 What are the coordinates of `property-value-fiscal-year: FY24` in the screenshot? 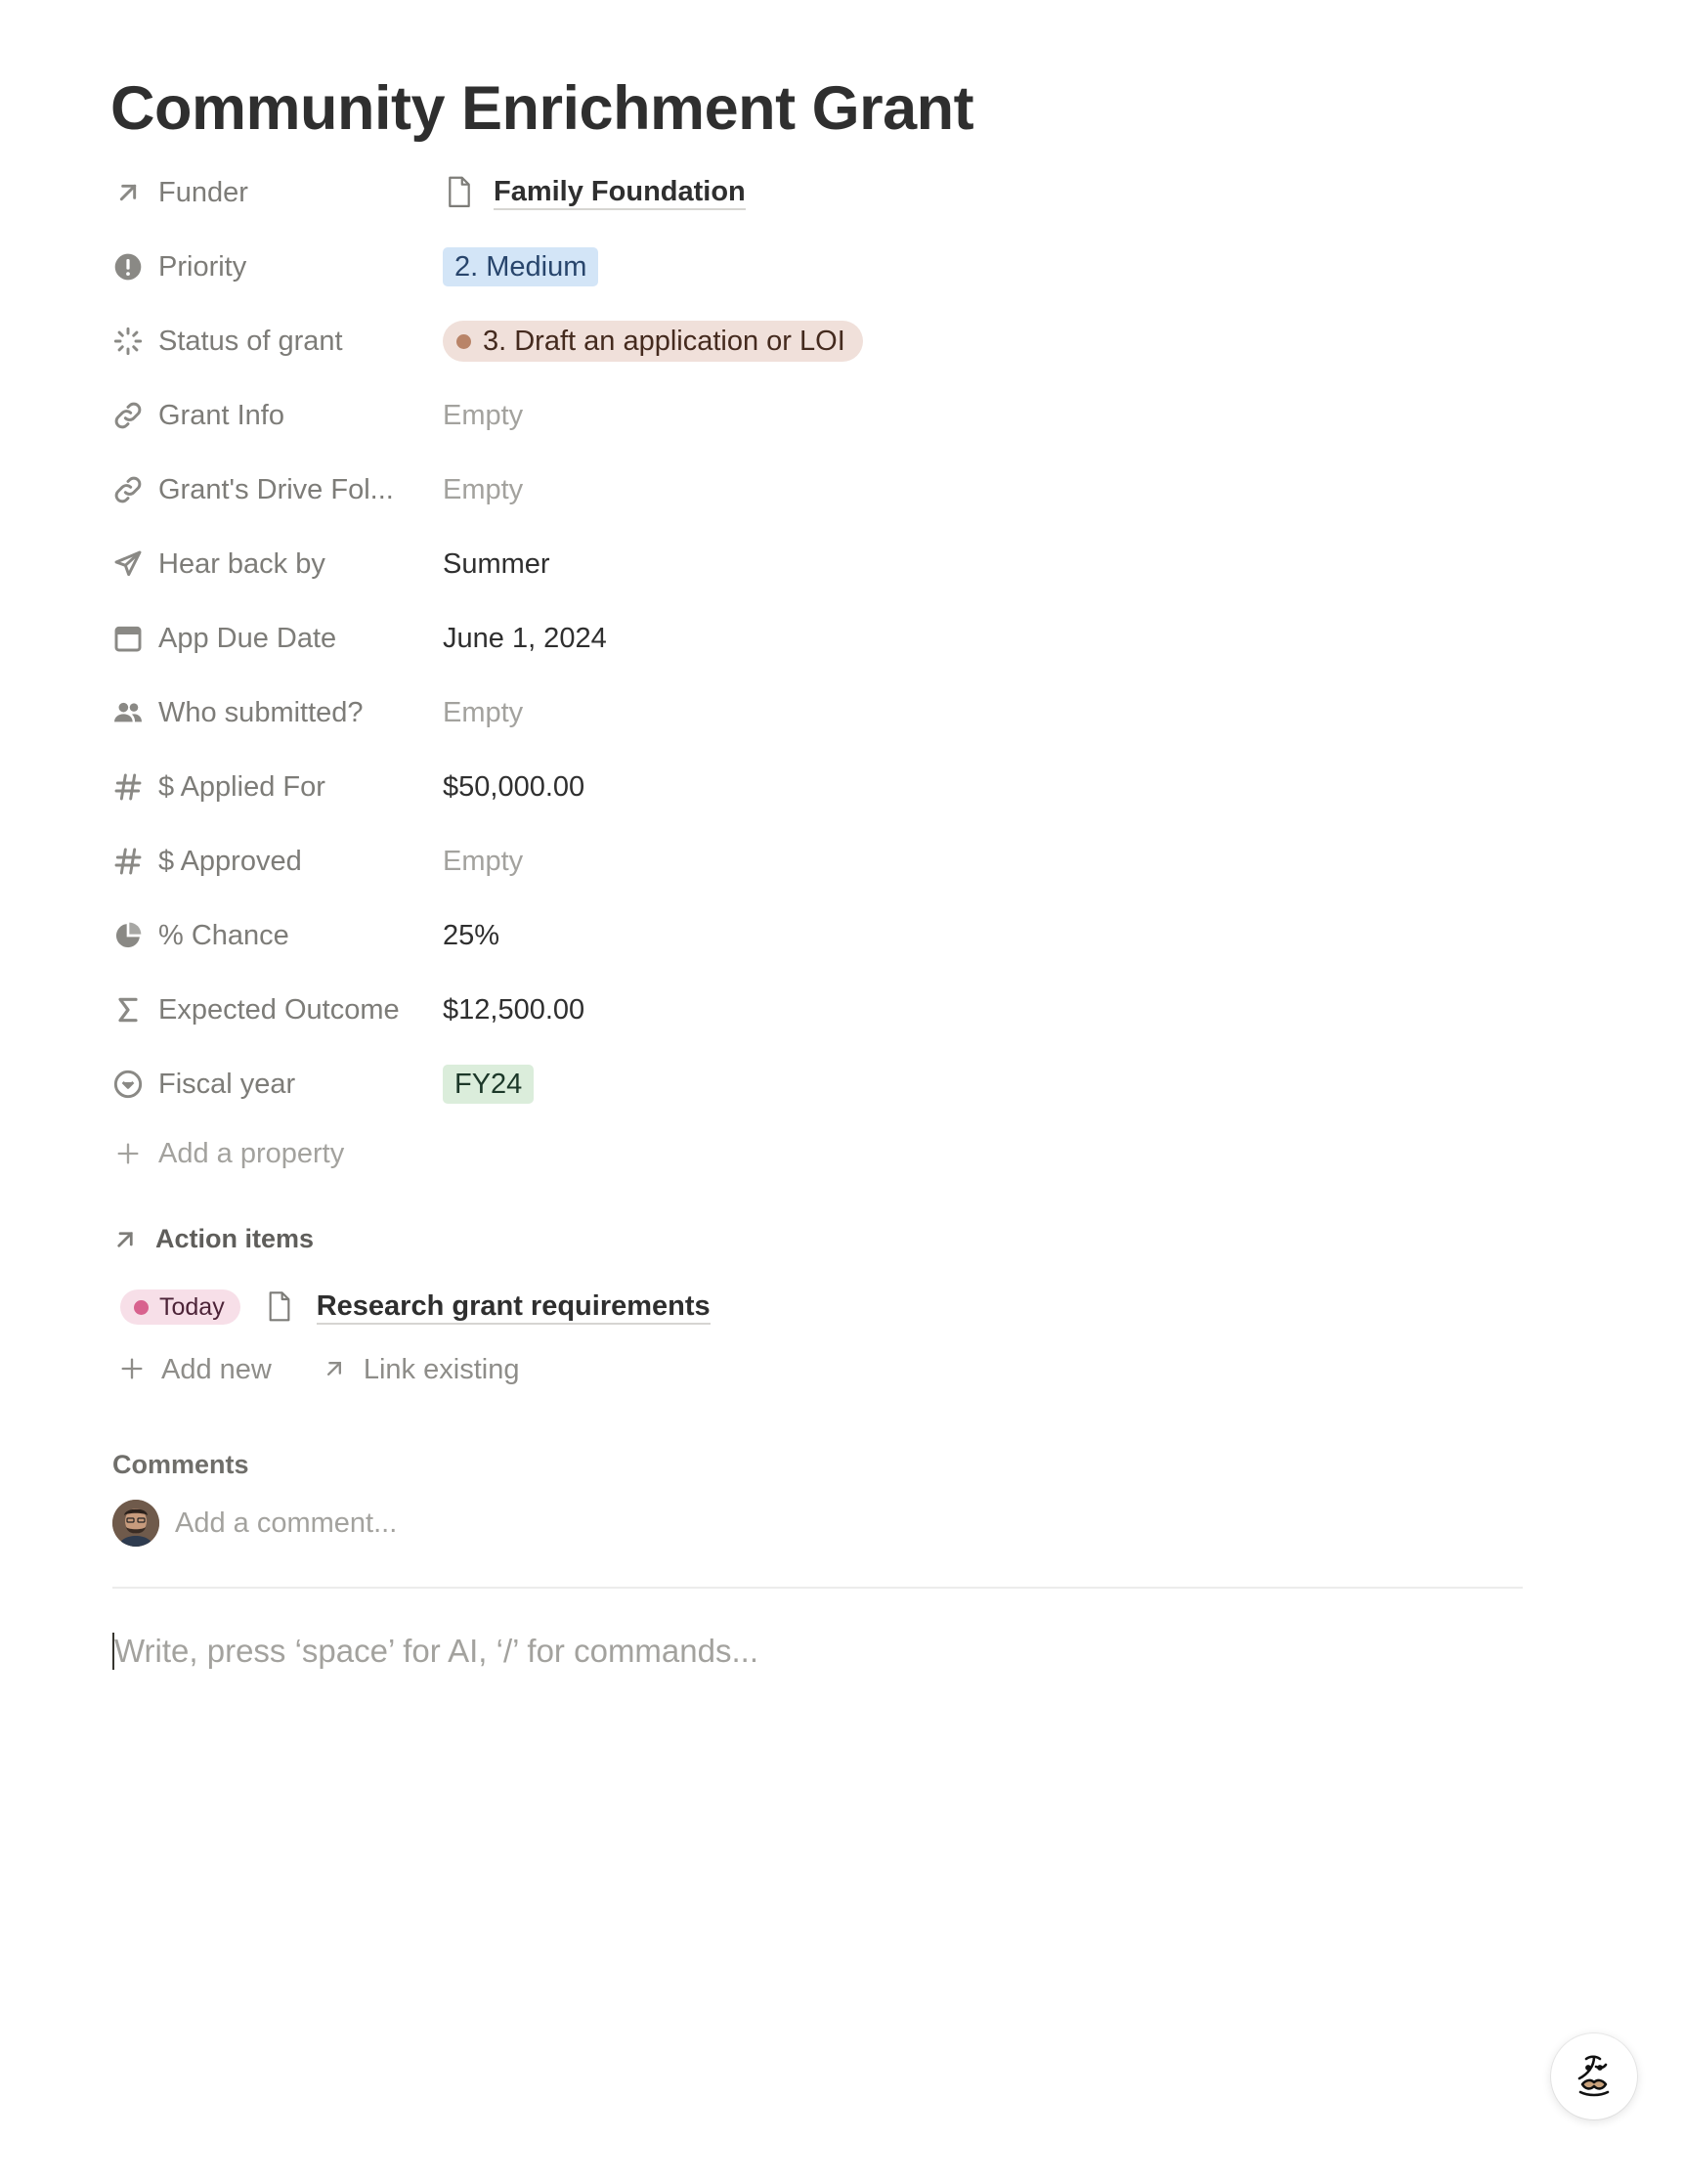 It's located at (489, 1084).